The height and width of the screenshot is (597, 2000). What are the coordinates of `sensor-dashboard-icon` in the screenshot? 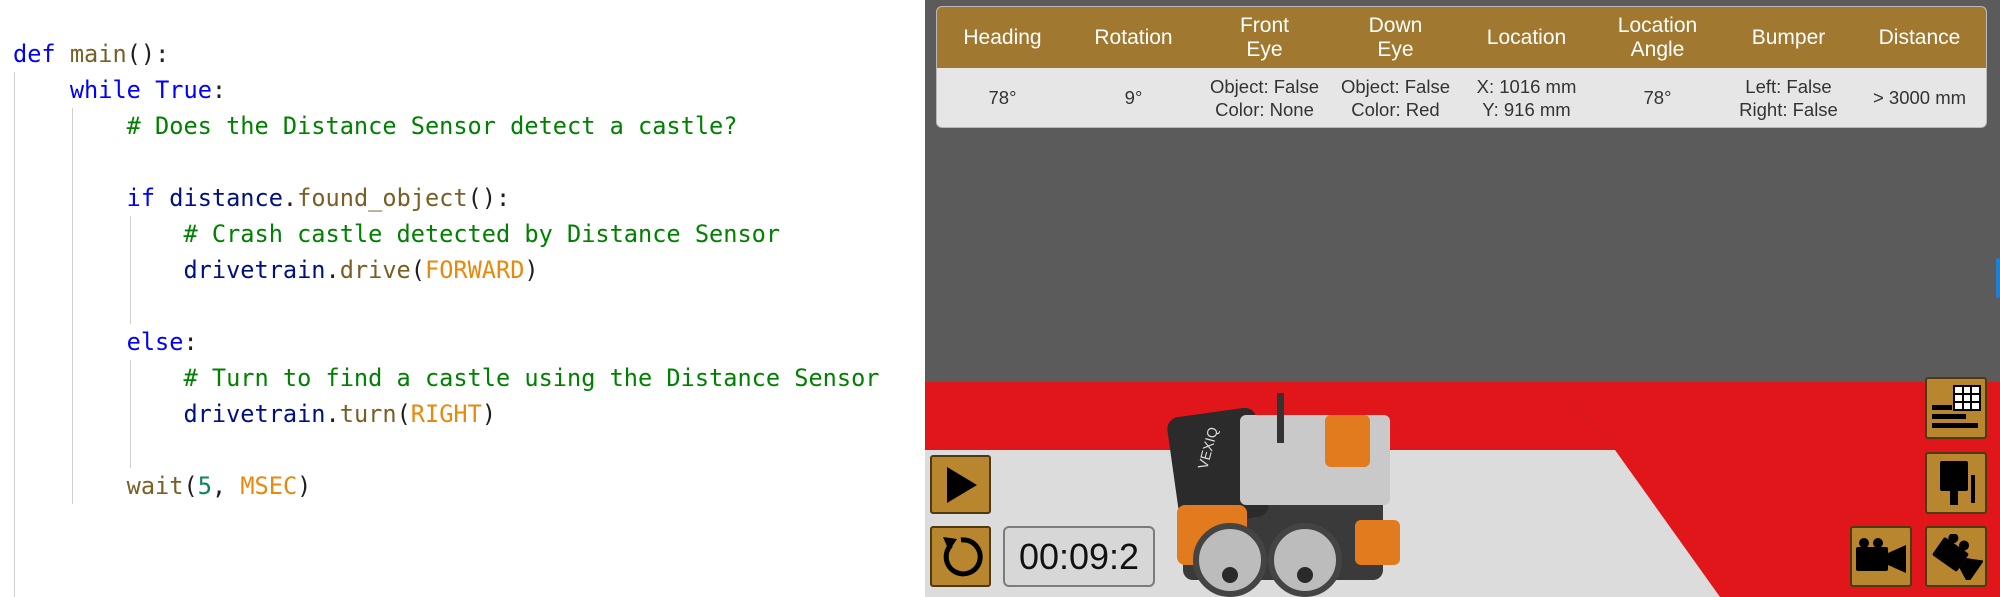 It's located at (1956, 406).